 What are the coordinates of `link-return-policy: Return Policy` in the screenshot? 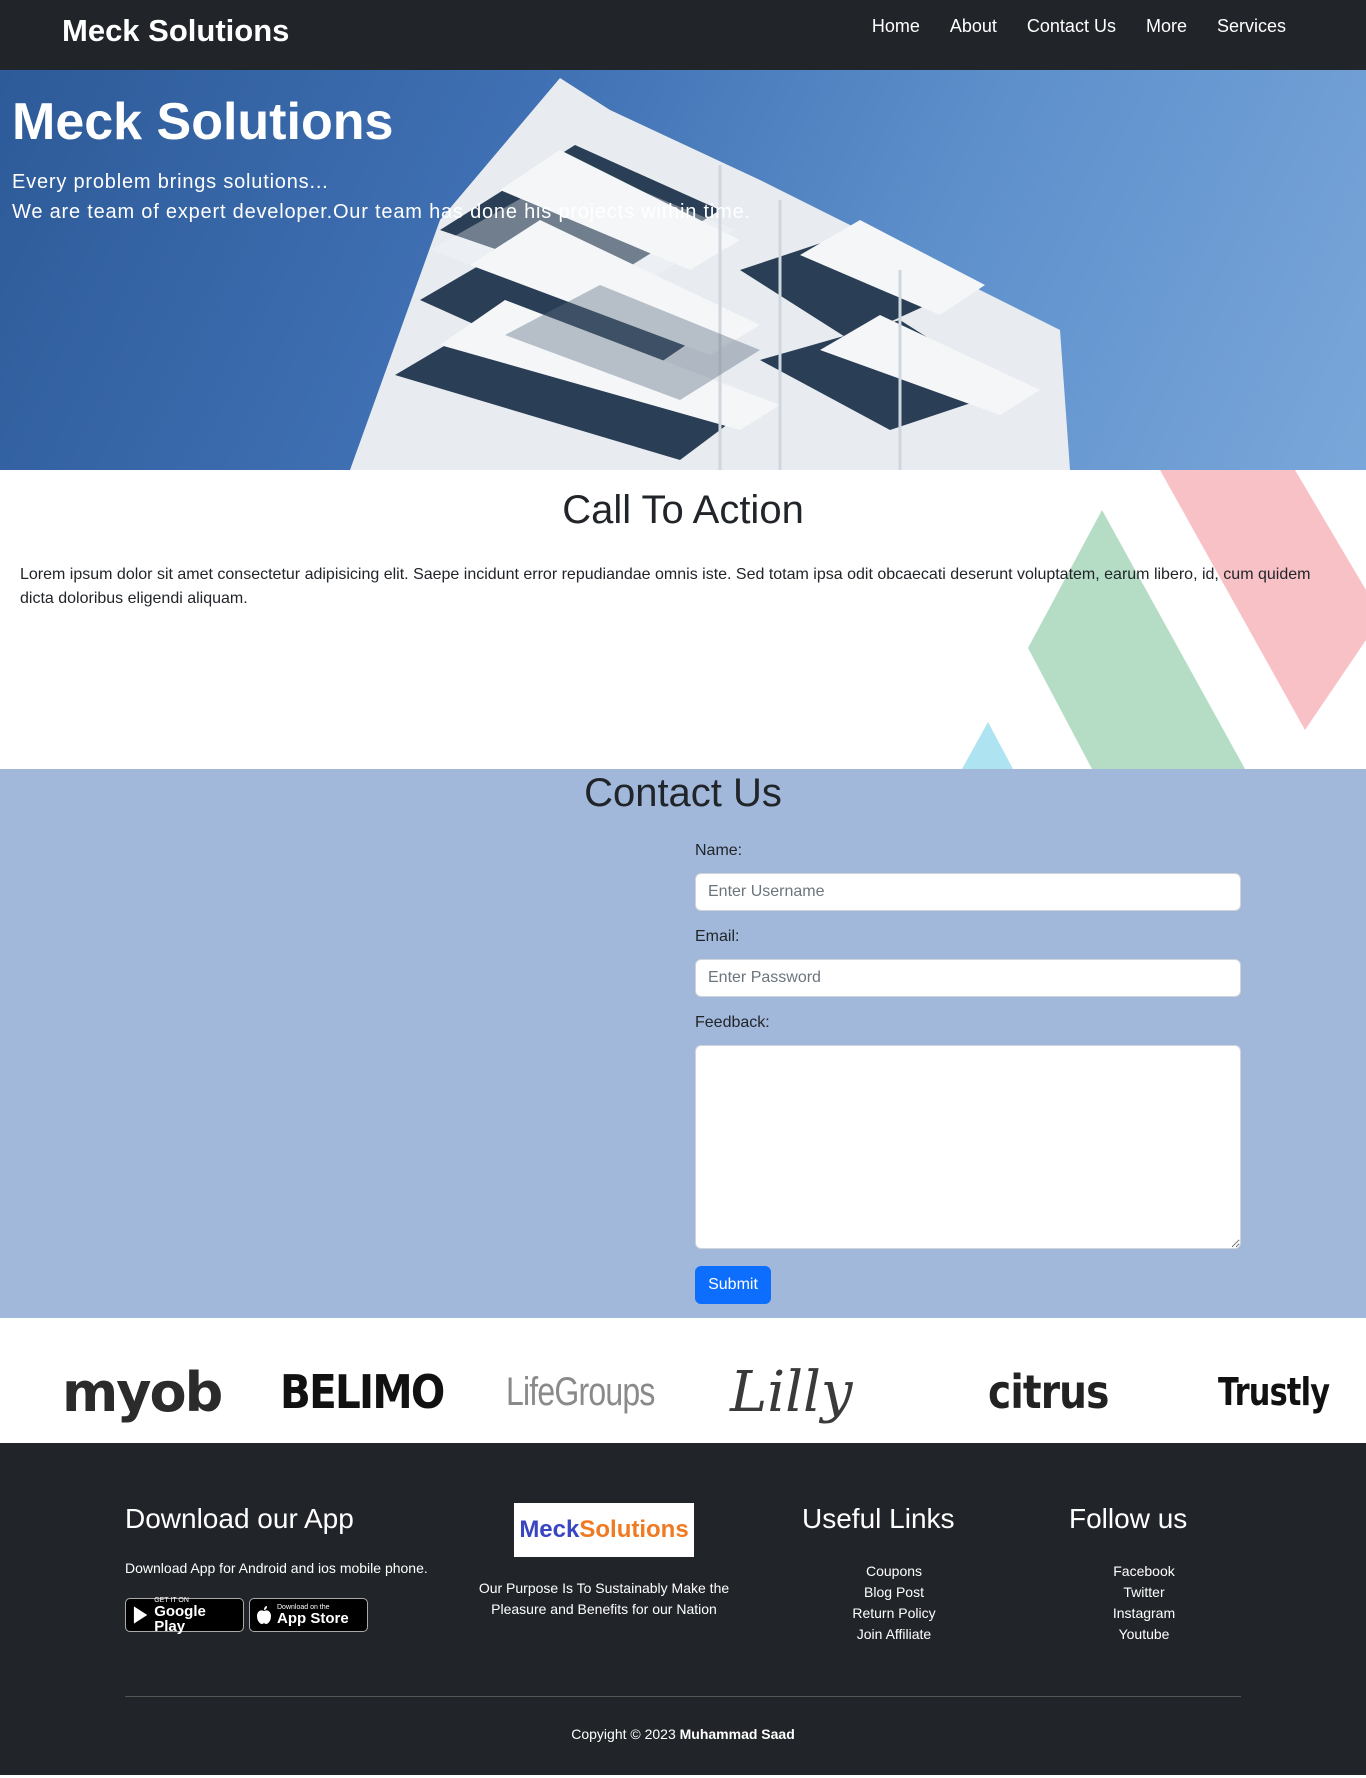 It's located at (894, 1613).